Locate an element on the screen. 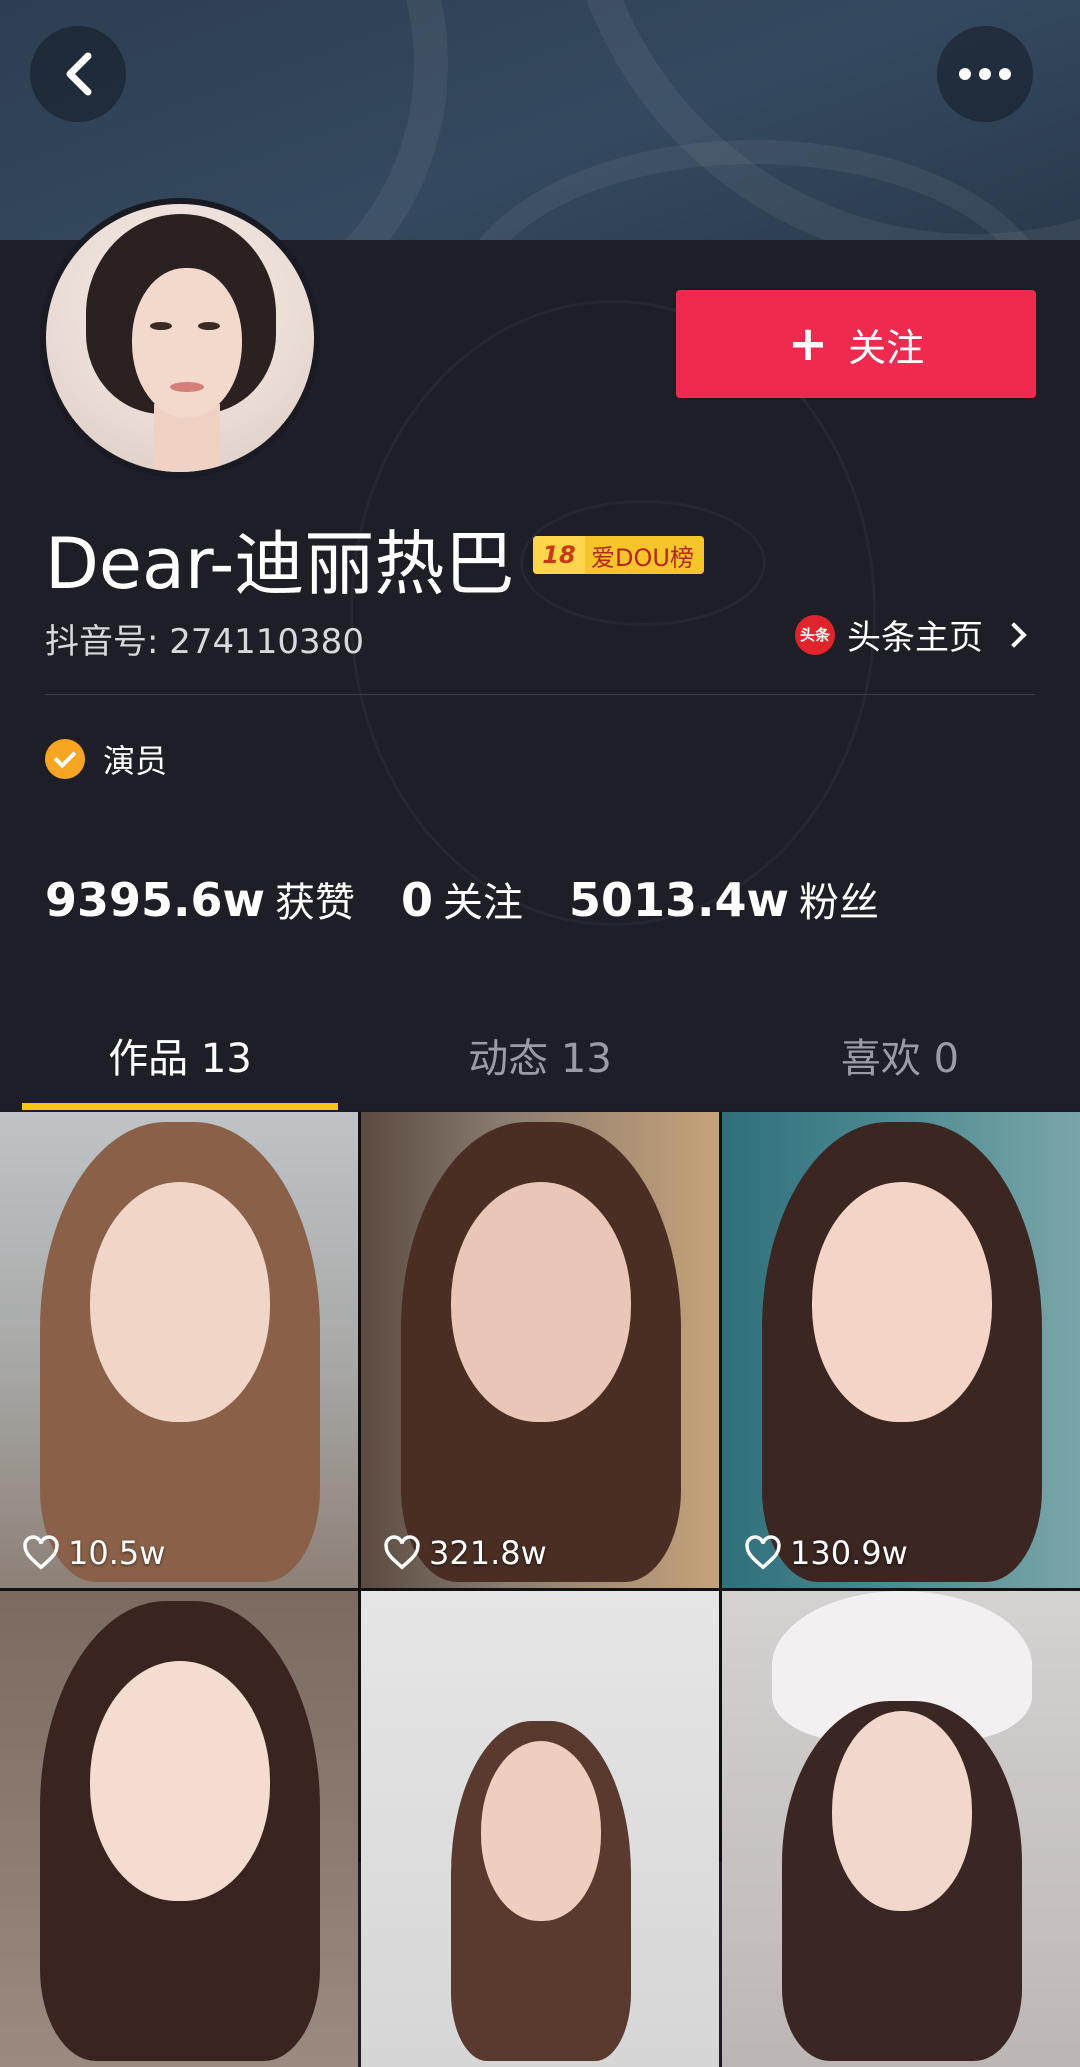 Image resolution: width=1080 pixels, height=2067 pixels. verified-icon is located at coordinates (65, 759).